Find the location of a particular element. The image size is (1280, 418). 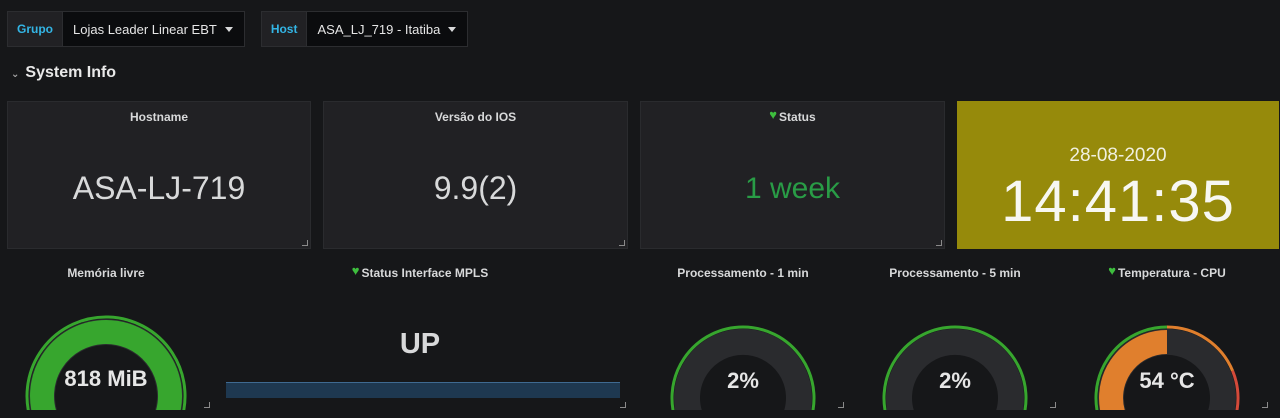

panel-memoria-livre: Memória livre 818 MiB is located at coordinates (106, 334).